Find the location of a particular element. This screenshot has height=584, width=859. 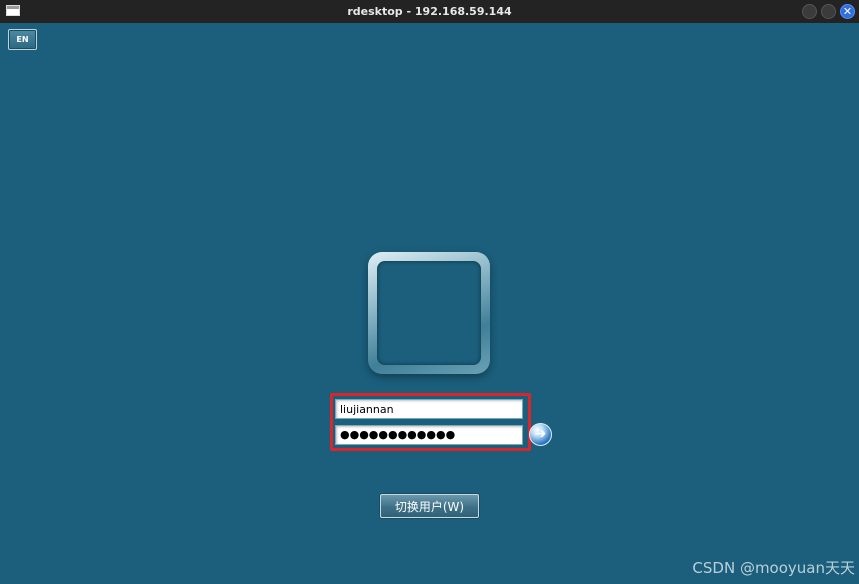

switch-user-button: 切换用户(W) is located at coordinates (429, 506).